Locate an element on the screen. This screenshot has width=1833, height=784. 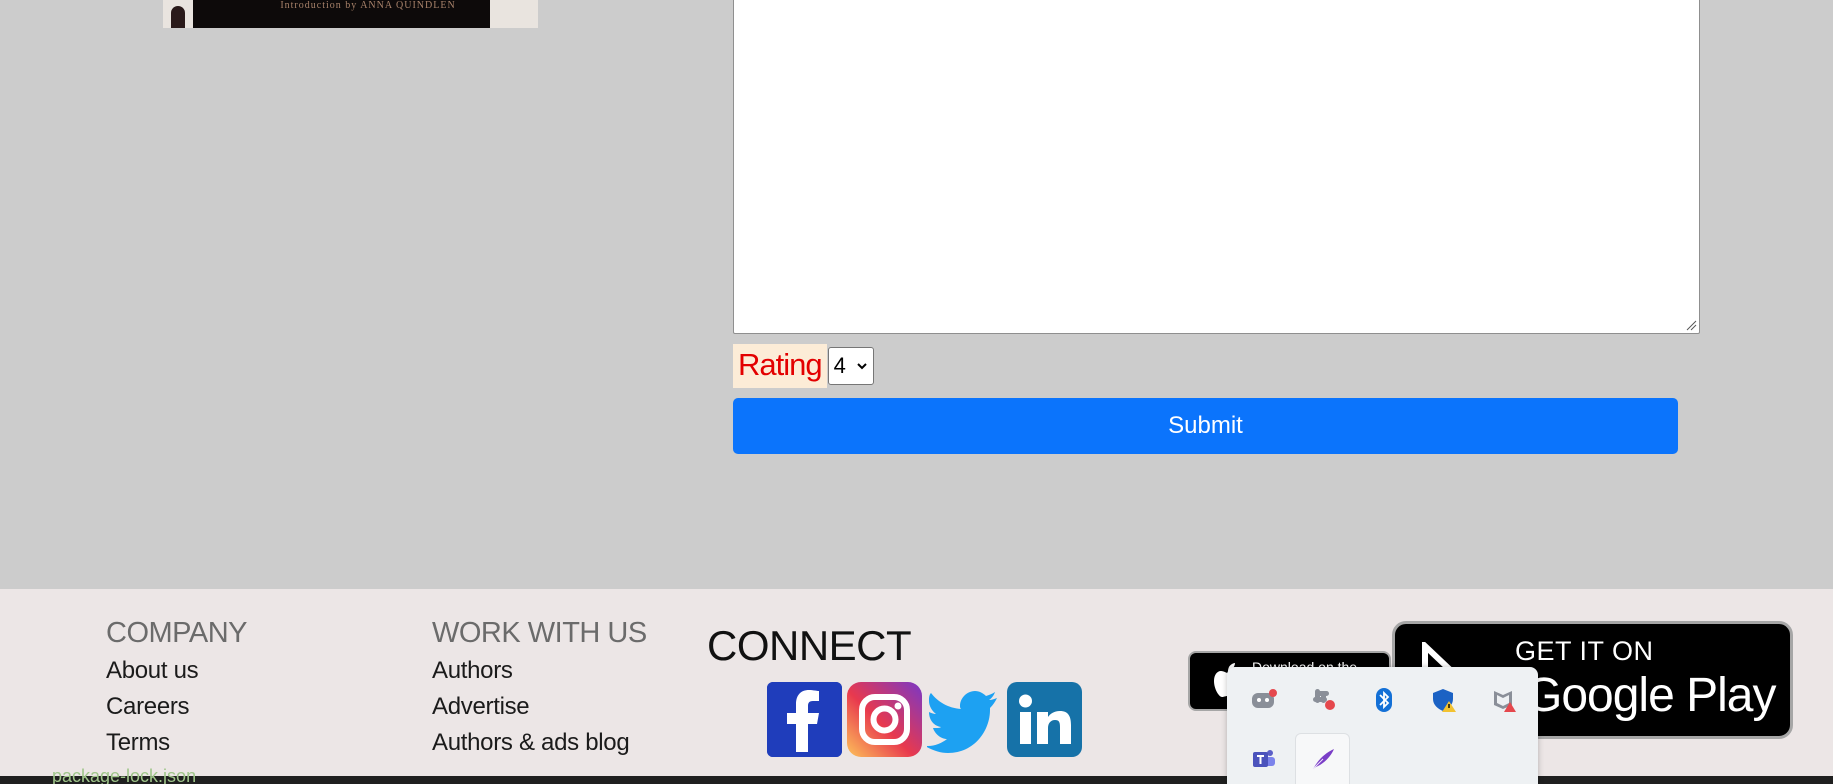
chevron-down-icon is located at coordinates (861, 366).